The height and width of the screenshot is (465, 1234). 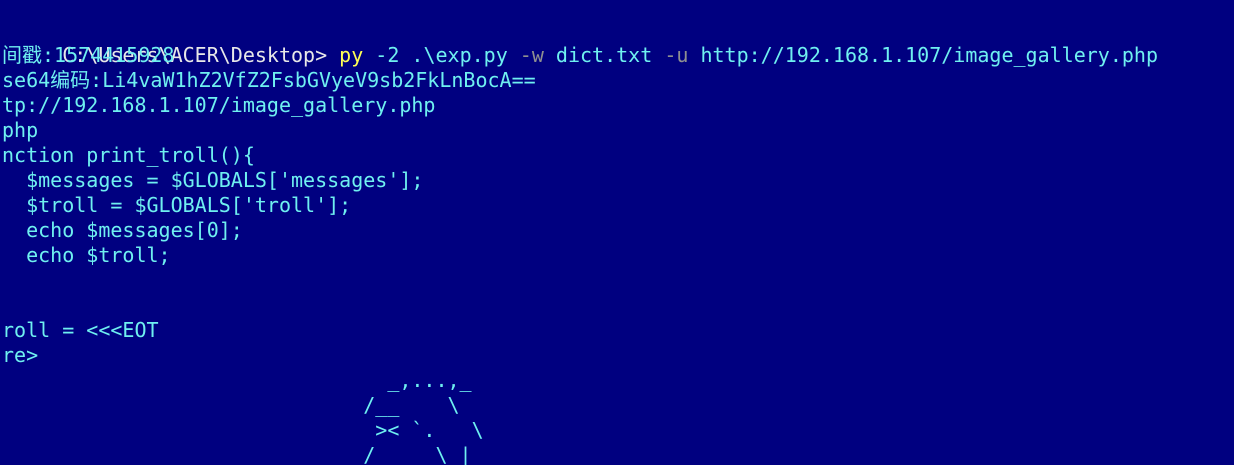 I want to click on command-arg-version: -2, so click(x=381, y=55).